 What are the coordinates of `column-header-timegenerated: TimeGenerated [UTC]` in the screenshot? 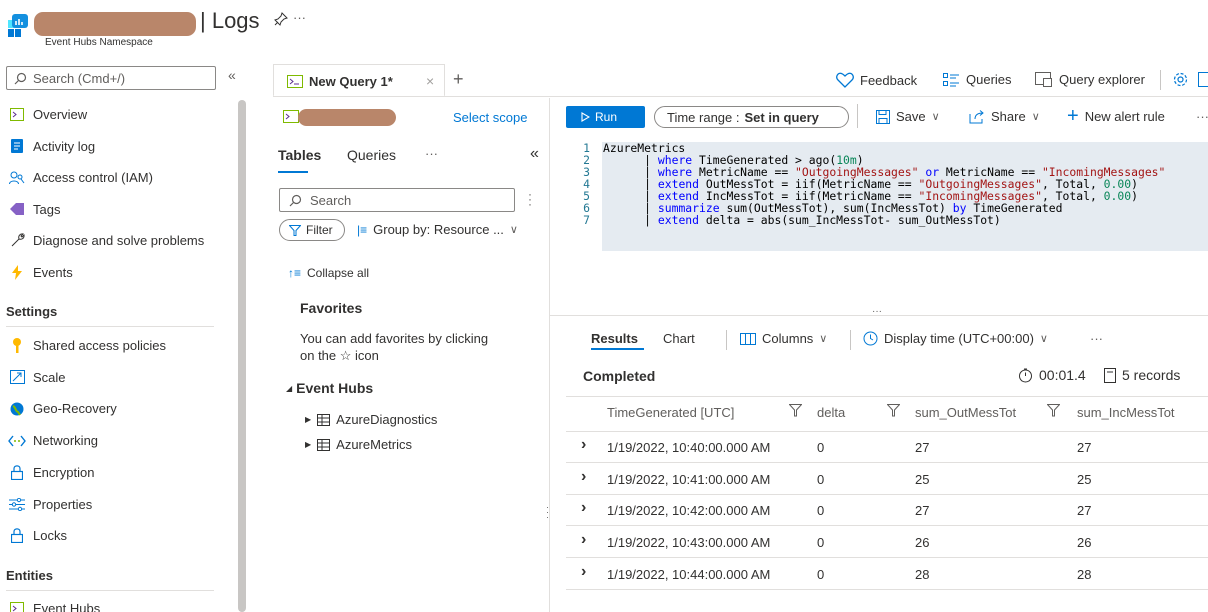 It's located at (670, 412).